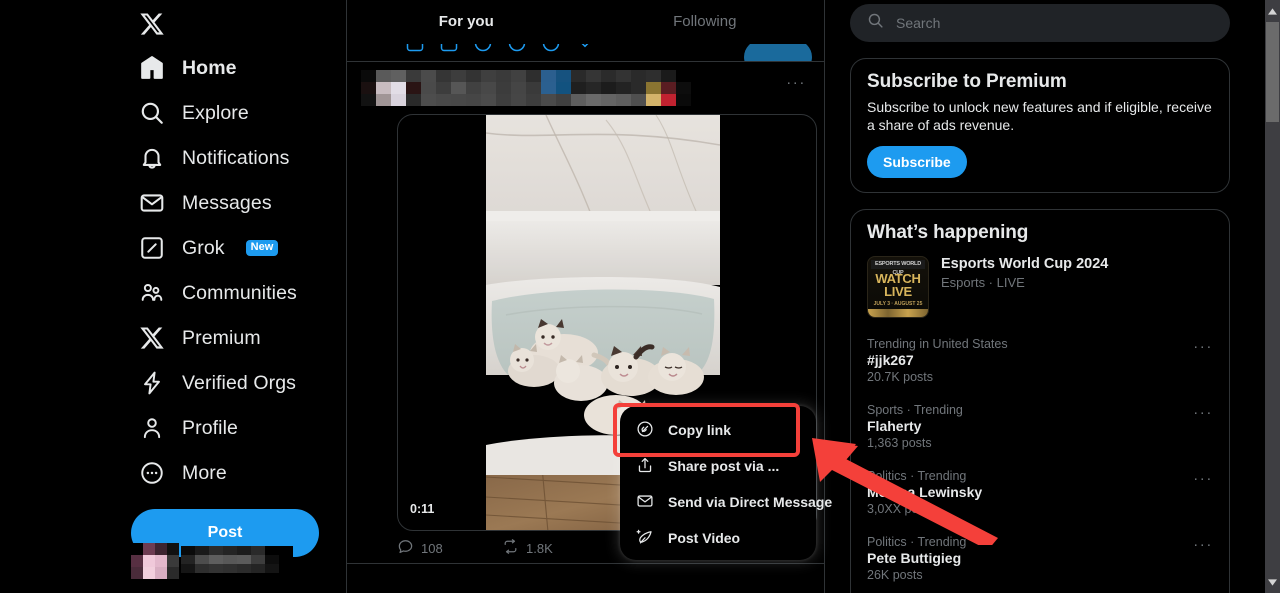 Image resolution: width=1280 pixels, height=593 pixels. Describe the element at coordinates (917, 542) in the screenshot. I see `trend-category: Politics · Trending` at that location.